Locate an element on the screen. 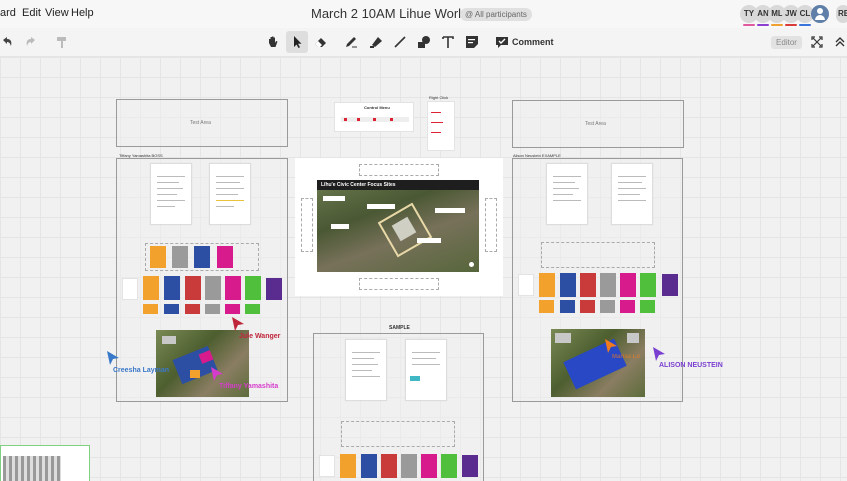  toolbar: Comment Editor is located at coordinates (423, 42).